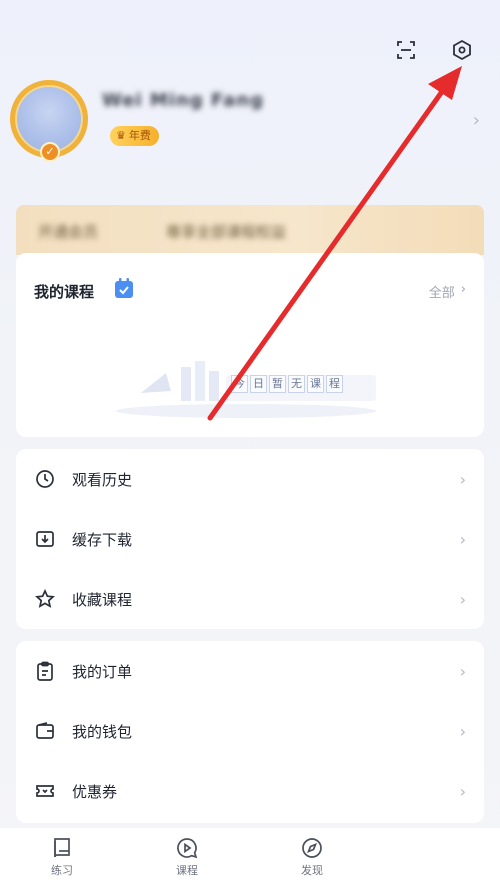  I want to click on vip-badge: ♛ 年费, so click(134, 136).